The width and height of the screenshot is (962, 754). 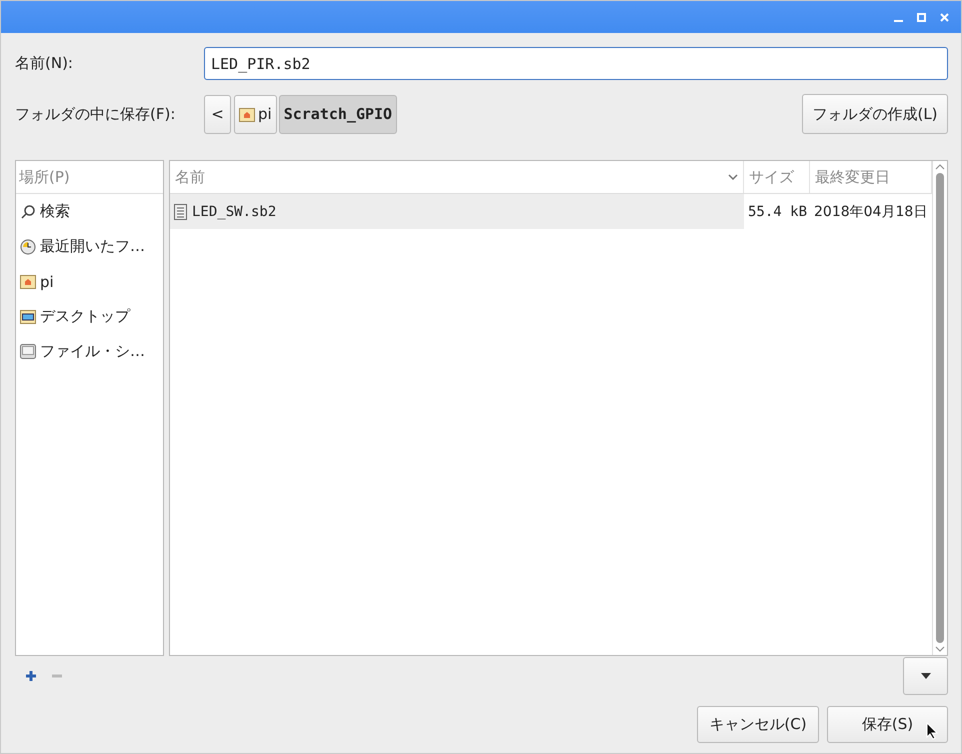 I want to click on close-icon, so click(x=944, y=17).